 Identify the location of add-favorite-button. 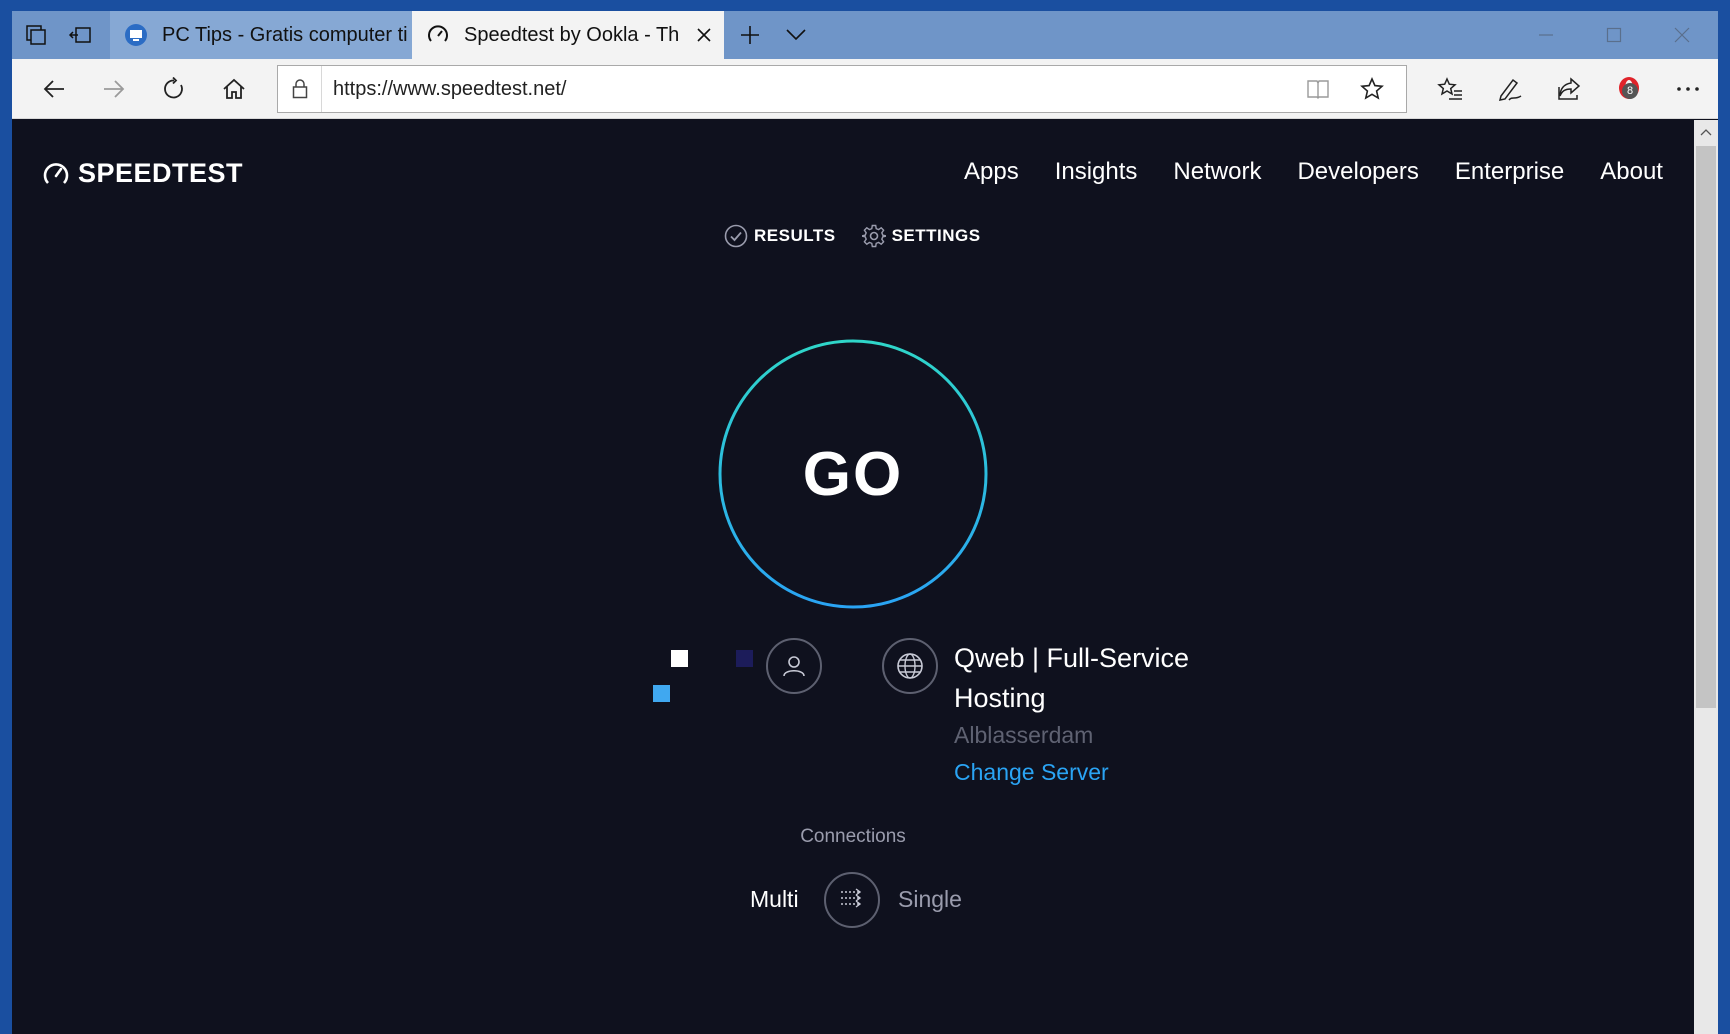
(1372, 89).